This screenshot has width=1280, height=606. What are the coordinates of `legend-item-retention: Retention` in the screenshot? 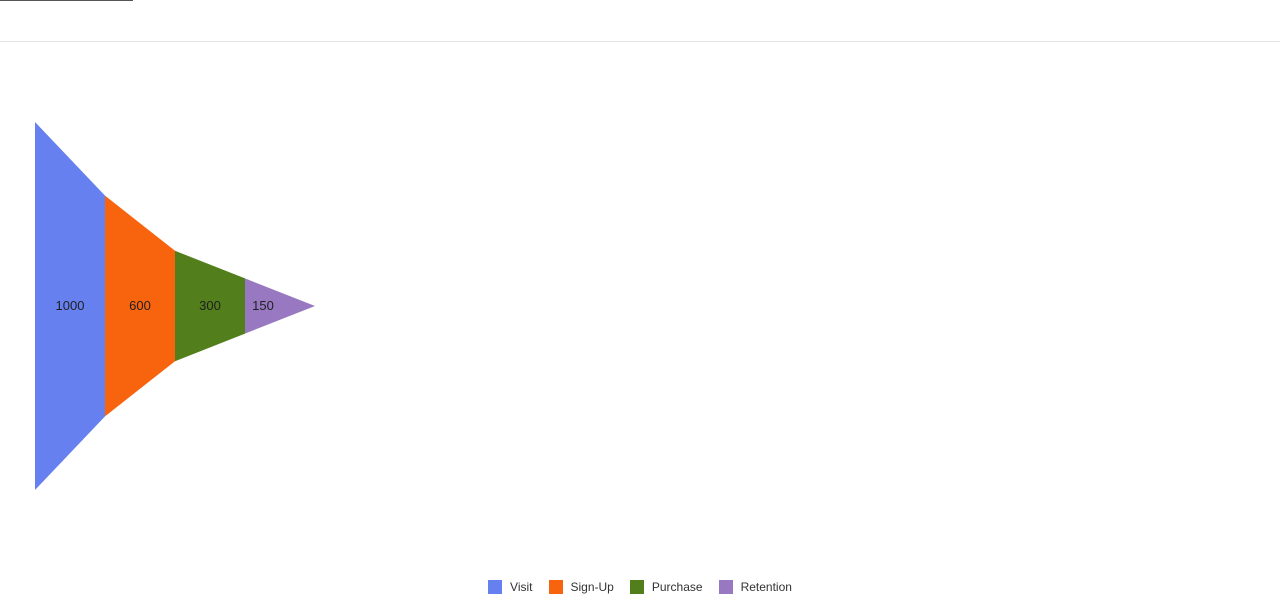 It's located at (755, 587).